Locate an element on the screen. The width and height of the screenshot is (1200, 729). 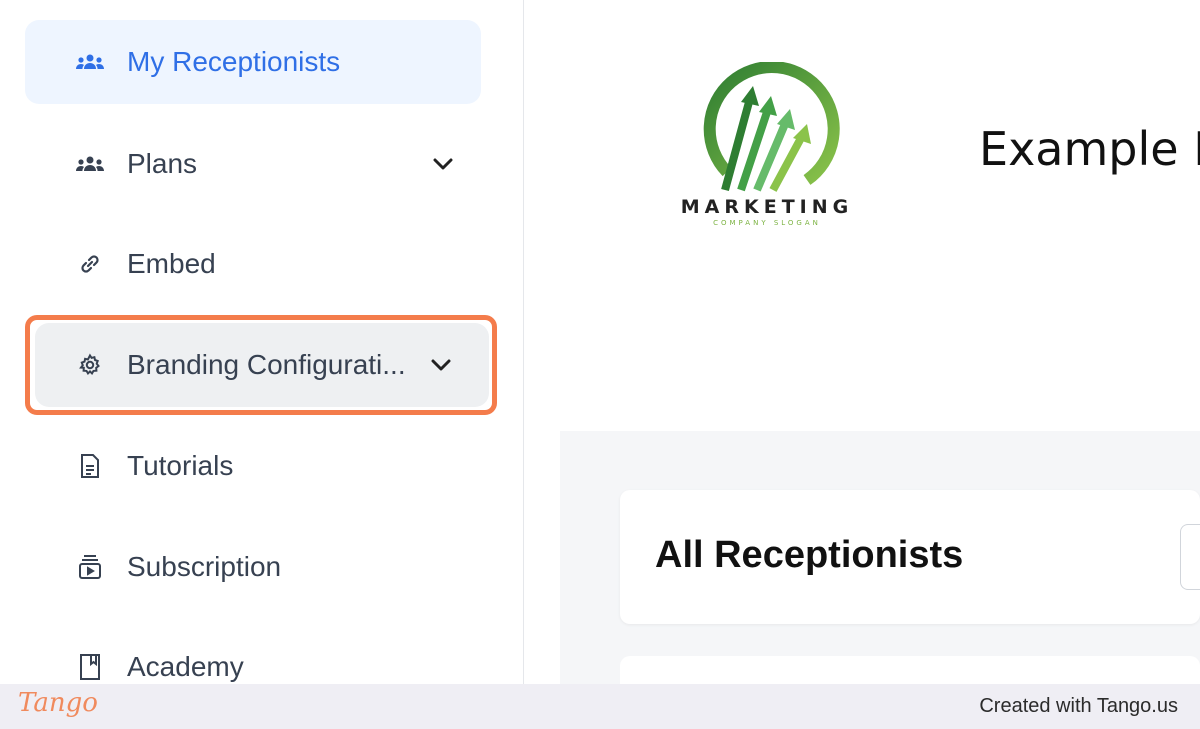
sidebar-item-tutorials: Tutorials is located at coordinates (253, 466).